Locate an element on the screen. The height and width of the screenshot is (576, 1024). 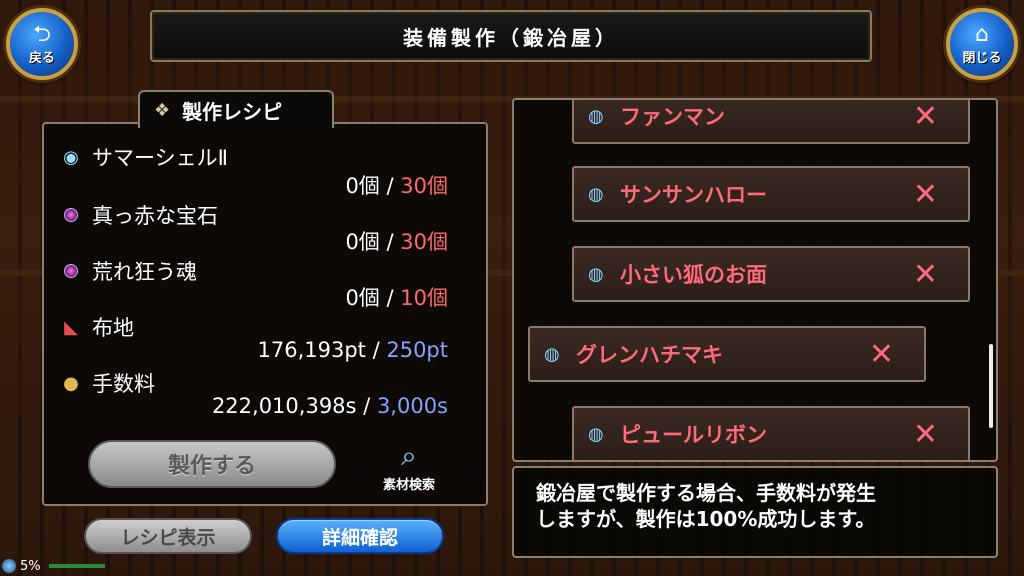
list-item: ◍ ピュールリボン ✕ is located at coordinates (771, 433).